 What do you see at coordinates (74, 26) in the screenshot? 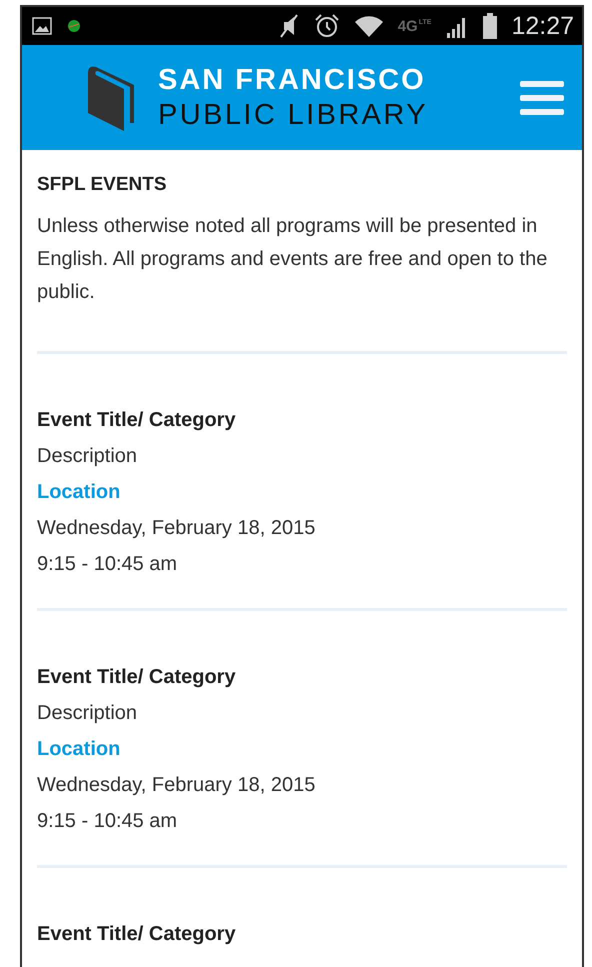
I see `globe-icon` at bounding box center [74, 26].